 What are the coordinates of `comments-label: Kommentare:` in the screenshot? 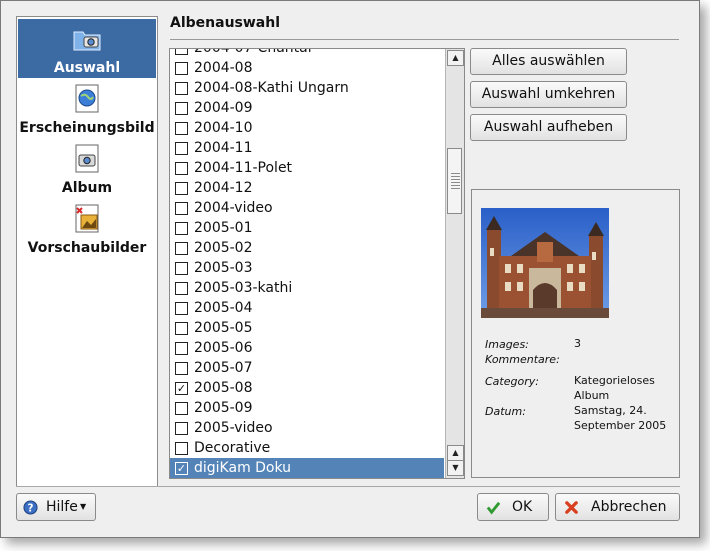 It's located at (522, 359).